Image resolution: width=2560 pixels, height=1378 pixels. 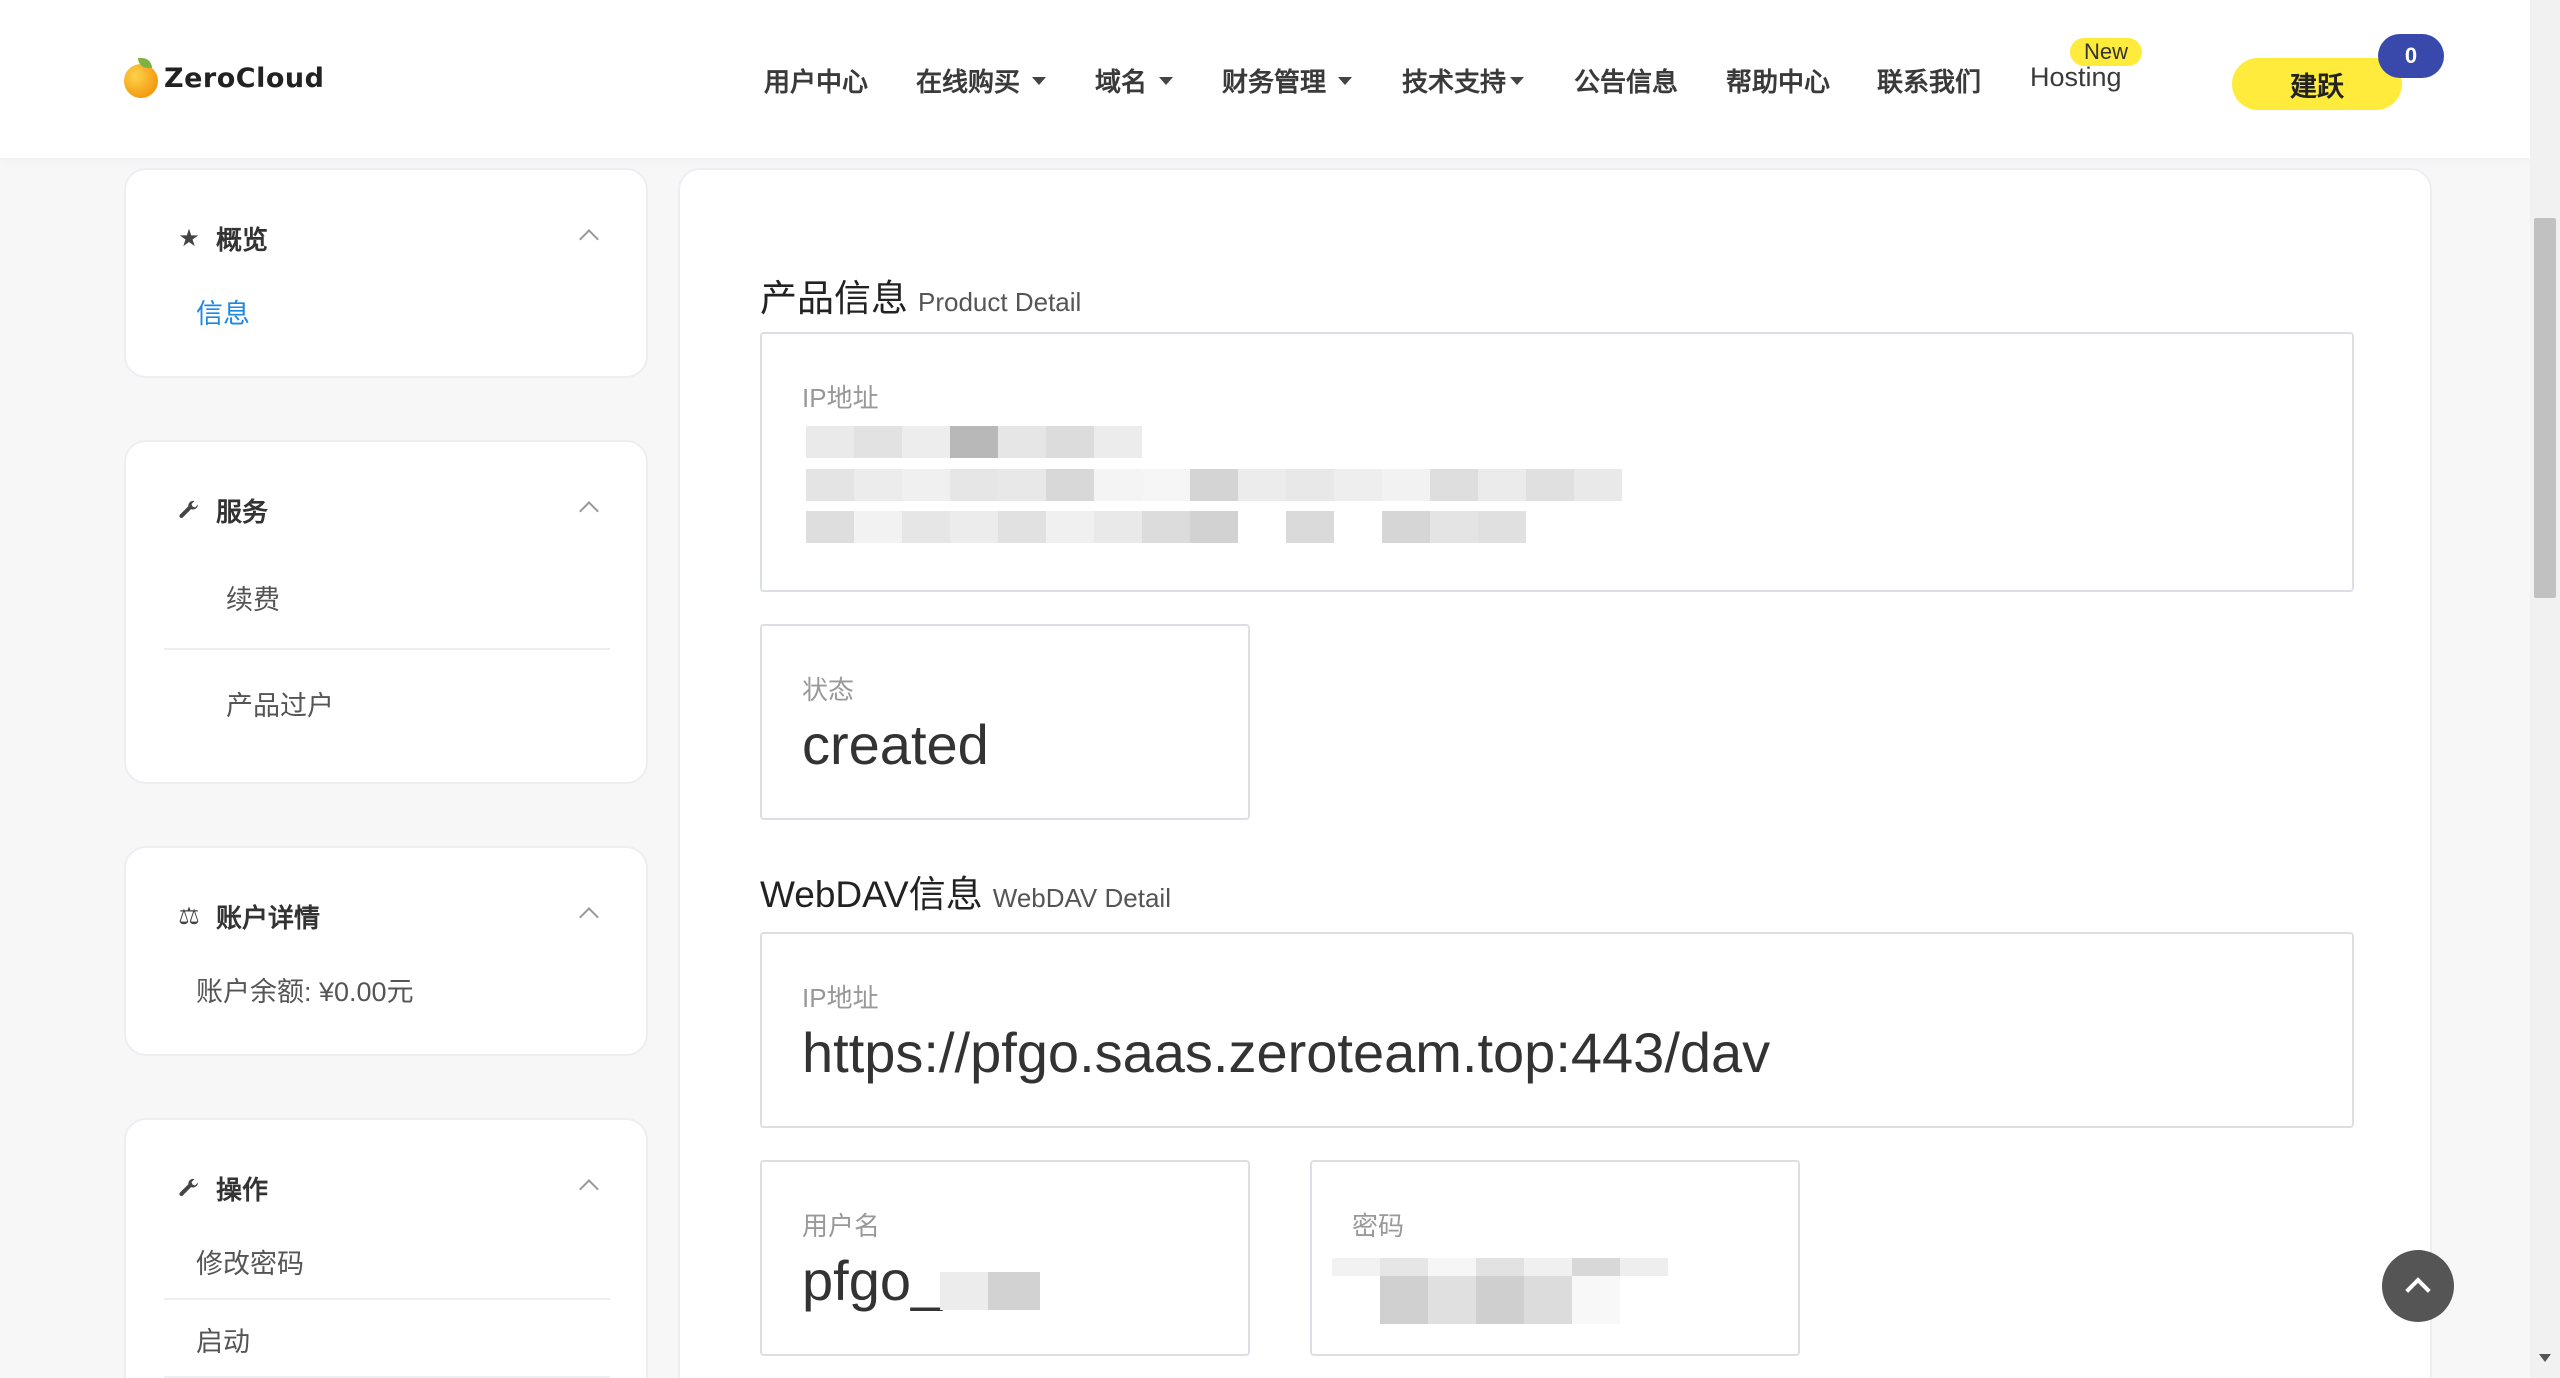 I want to click on nav-online-purchase-label: 在线购买, so click(x=968, y=82).